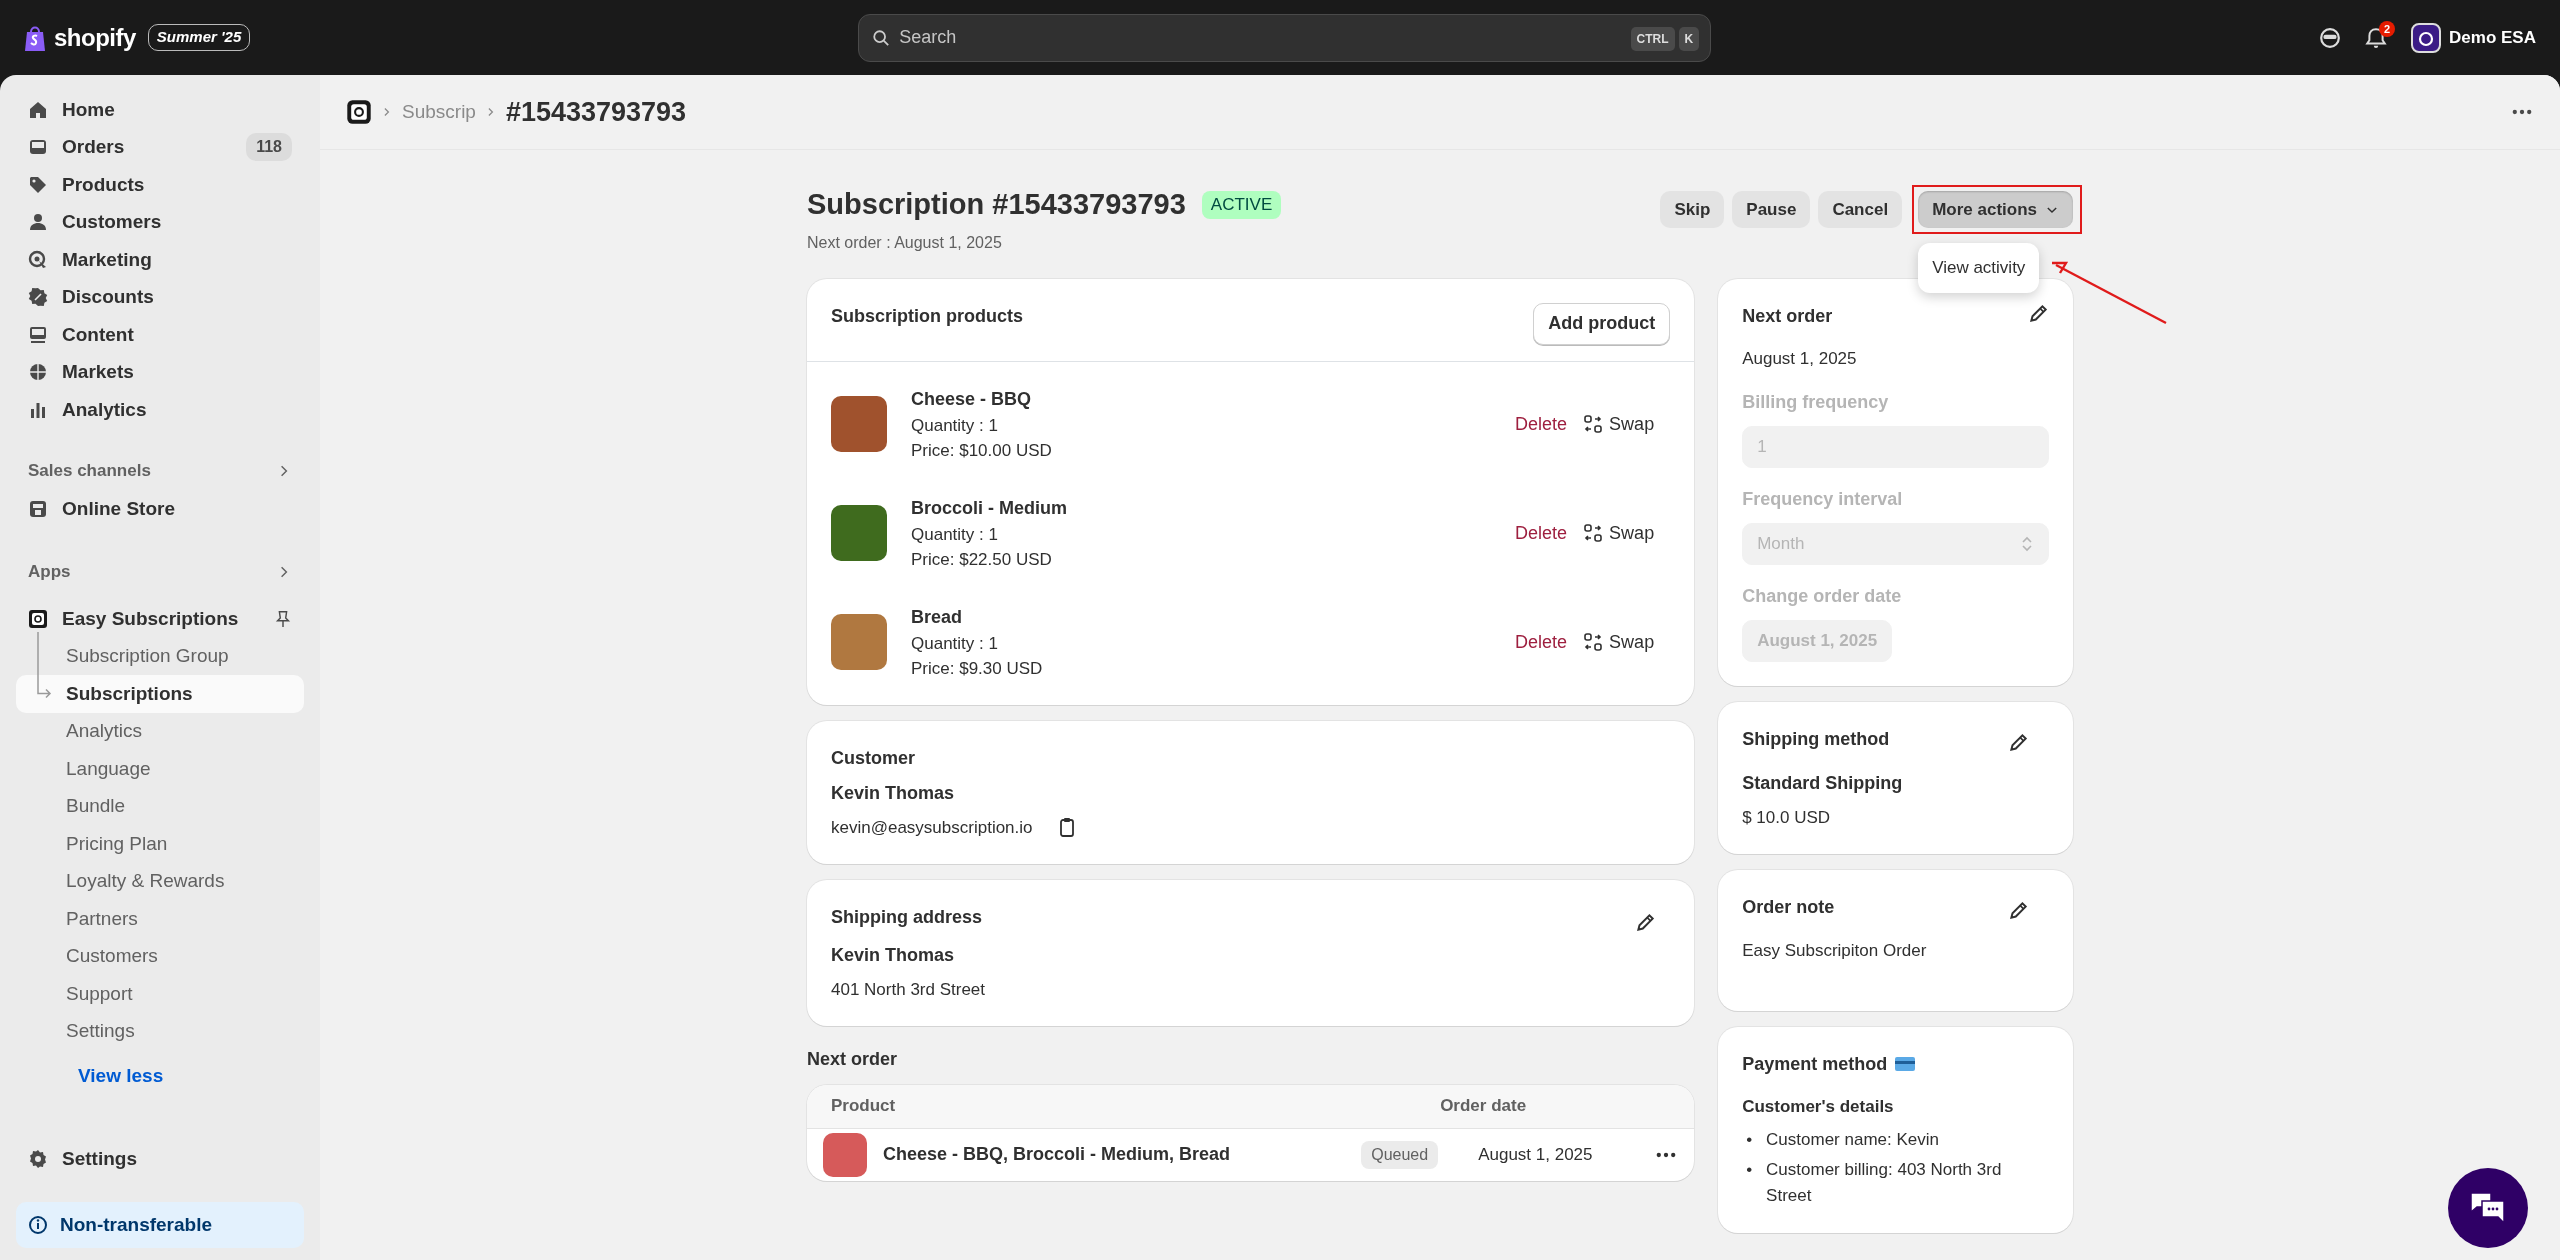 The width and height of the screenshot is (2560, 1260). I want to click on monitor-icon, so click(38, 334).